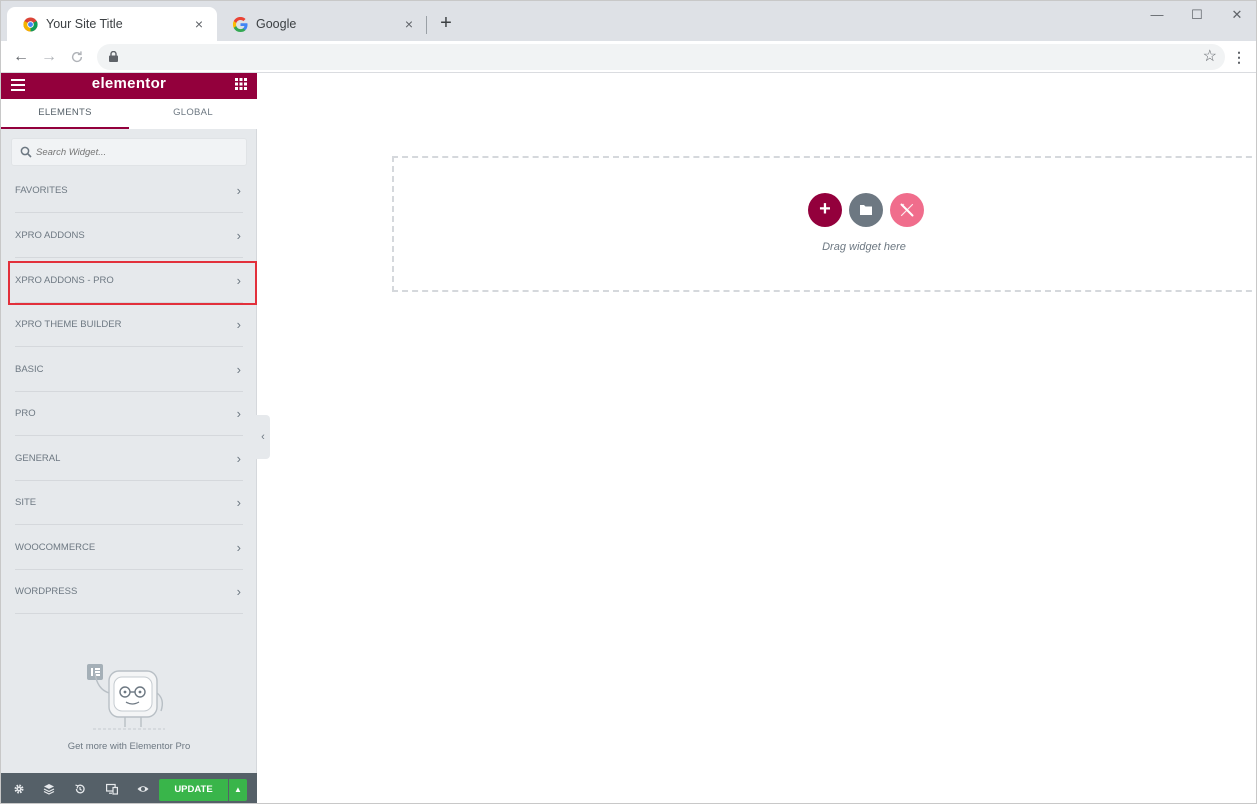 This screenshot has width=1257, height=804. I want to click on elementor-logo: elementor, so click(129, 83).